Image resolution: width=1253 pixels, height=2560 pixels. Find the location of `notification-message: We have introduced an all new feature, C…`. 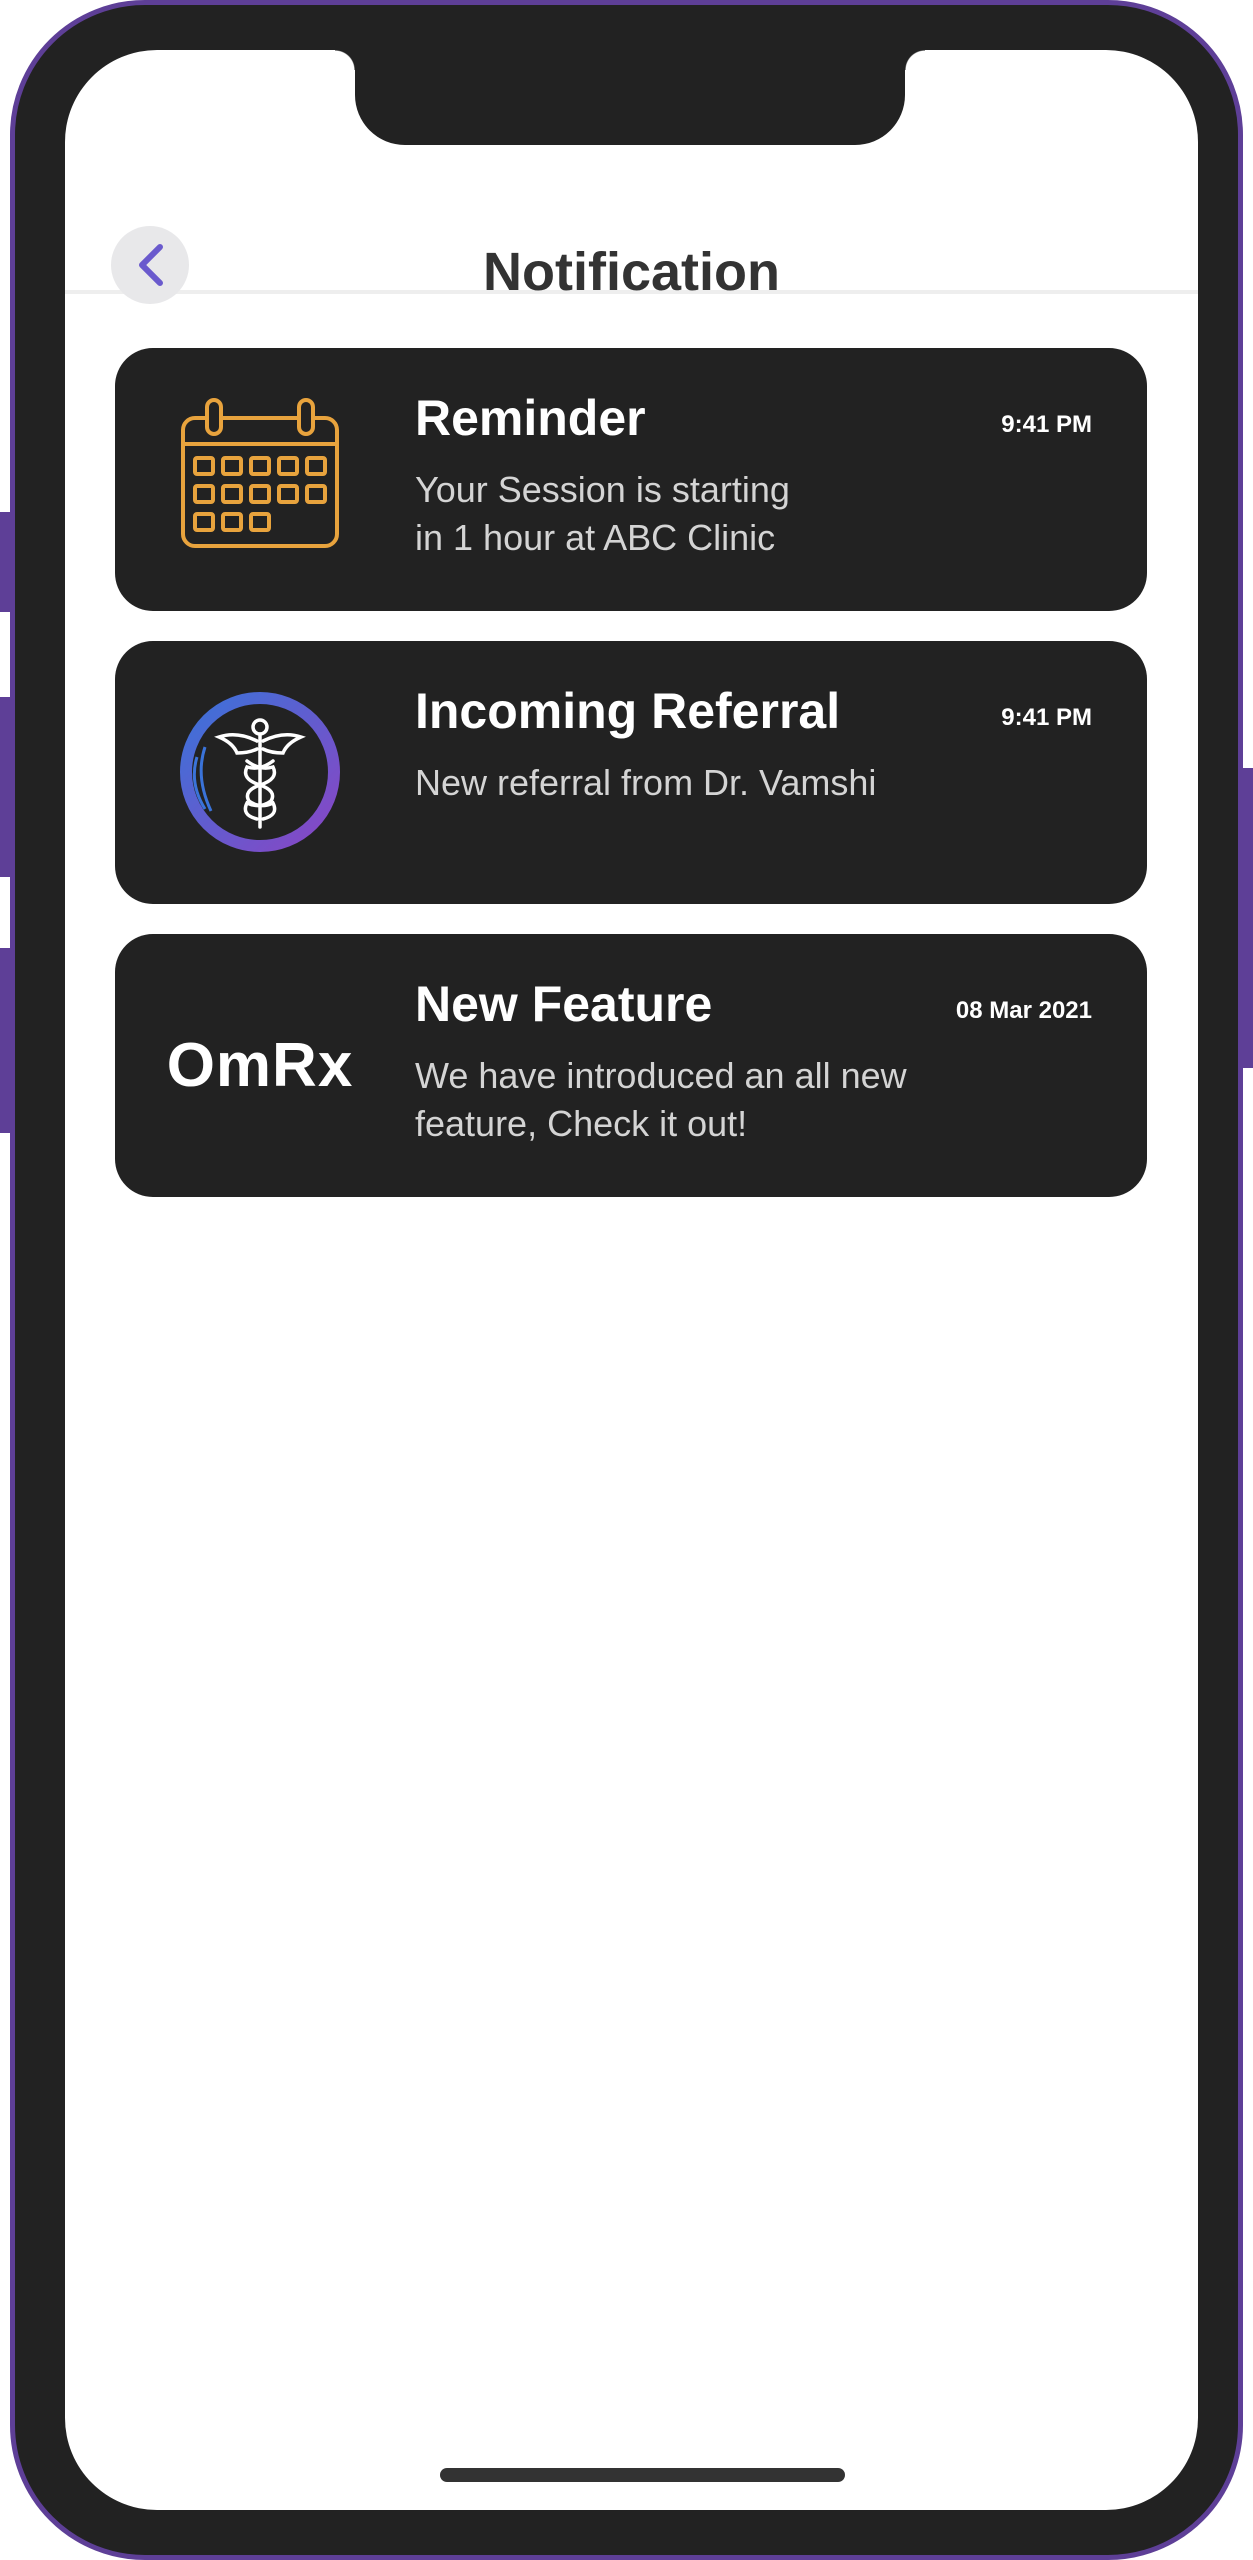

notification-message: We have introduced an all new feature, C… is located at coordinates (725, 1100).